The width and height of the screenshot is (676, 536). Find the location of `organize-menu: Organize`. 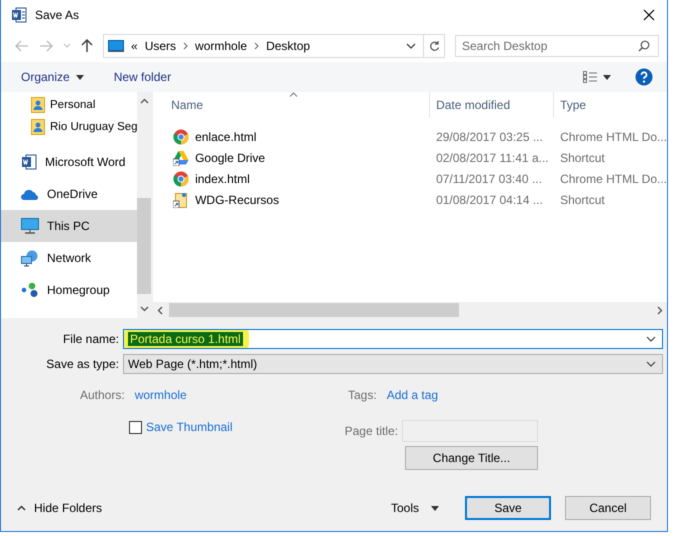

organize-menu: Organize is located at coordinates (45, 77).